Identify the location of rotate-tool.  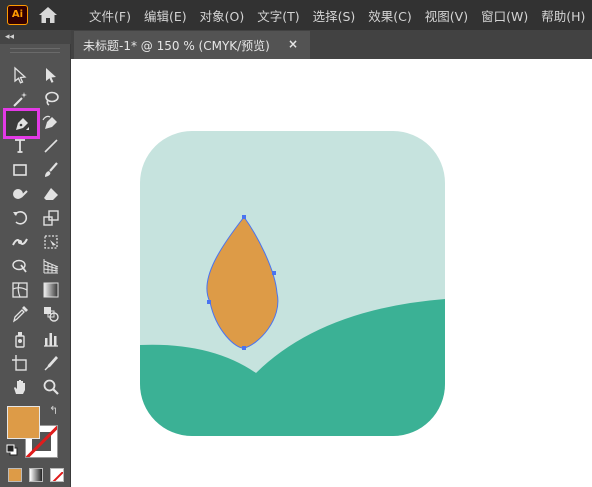
(20, 217).